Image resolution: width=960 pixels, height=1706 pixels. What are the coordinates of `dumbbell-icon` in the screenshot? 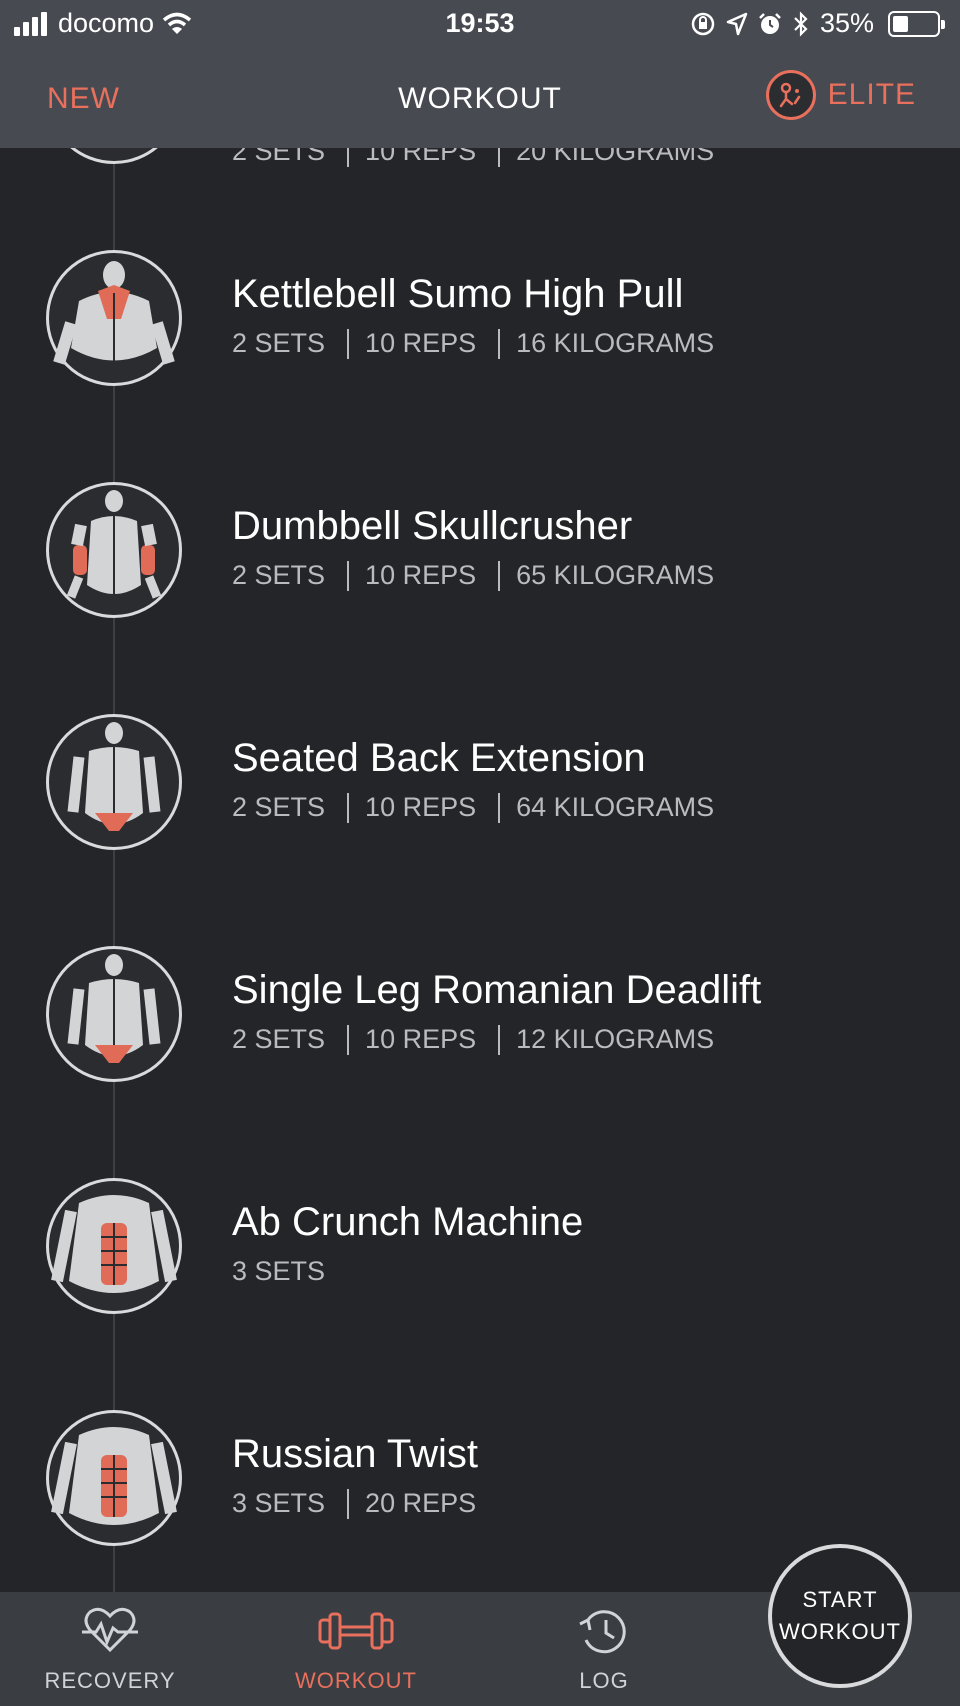 It's located at (356, 1631).